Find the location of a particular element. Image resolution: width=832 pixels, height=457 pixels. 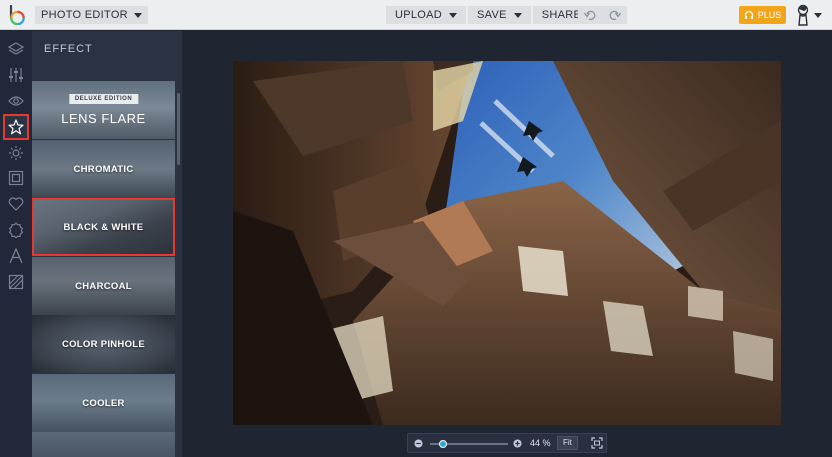

plus-label: PLUS is located at coordinates (769, 15).